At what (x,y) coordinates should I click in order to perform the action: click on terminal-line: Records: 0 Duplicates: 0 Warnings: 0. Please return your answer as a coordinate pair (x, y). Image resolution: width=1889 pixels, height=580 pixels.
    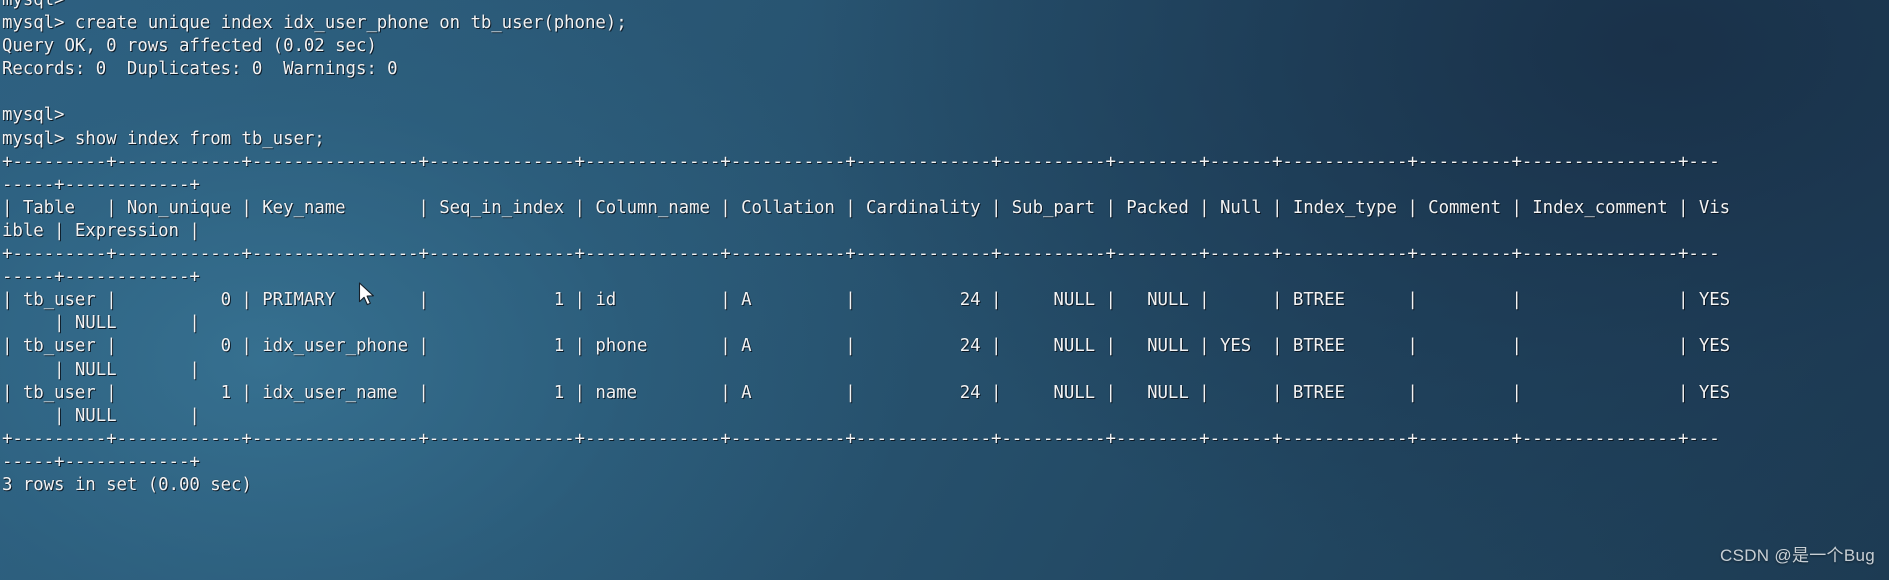
    Looking at the image, I should click on (200, 69).